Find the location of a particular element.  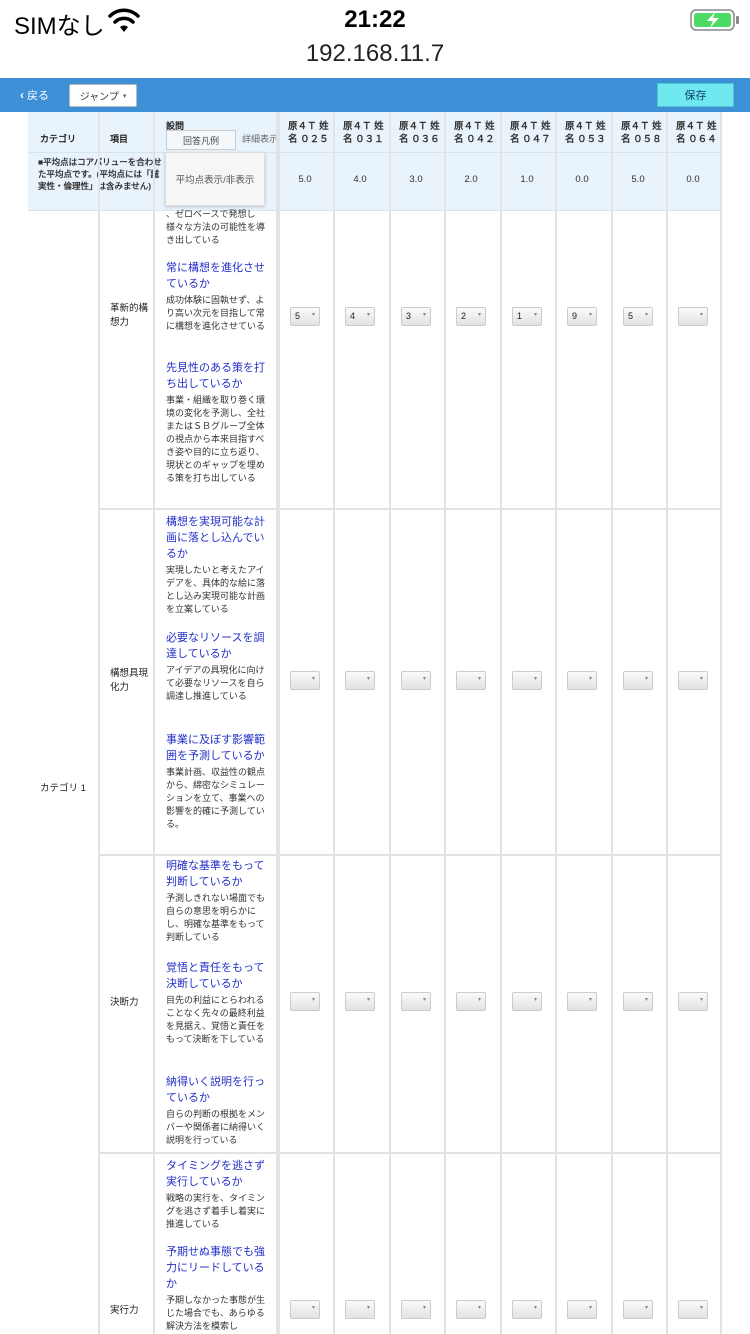

person-column-header: 原４Ｔ 姓 名 ０３１ is located at coordinates (363, 133).